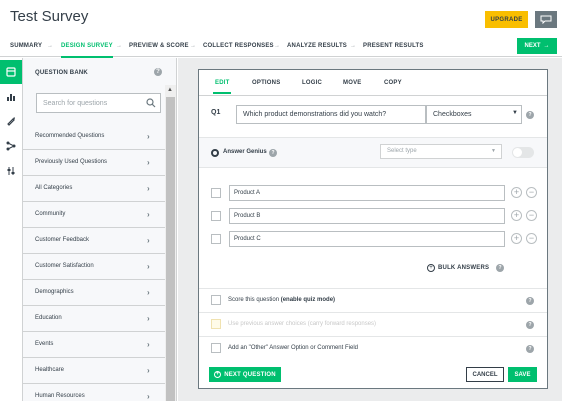 This screenshot has width=562, height=401. I want to click on search-icon, so click(151, 103).